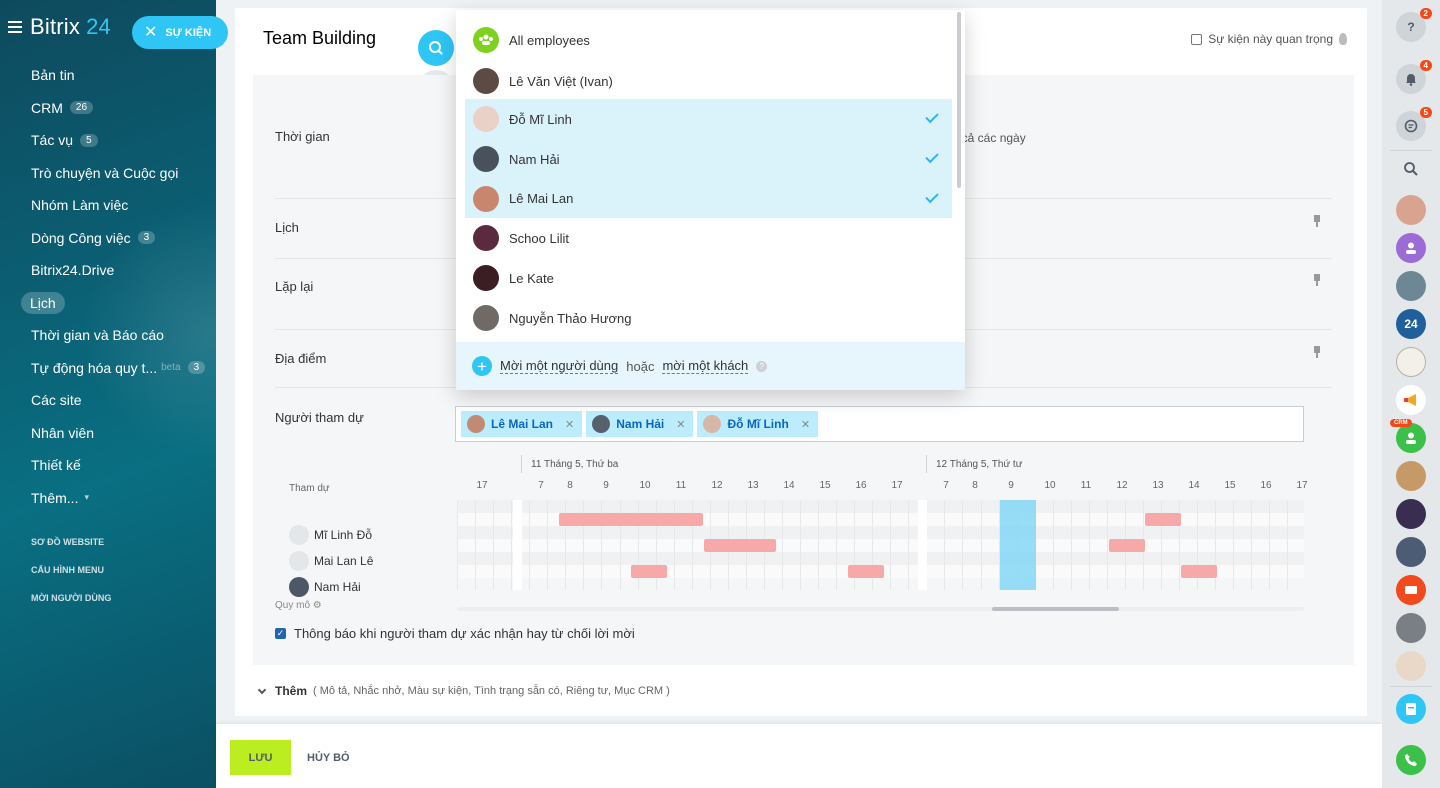 This screenshot has width=1440, height=788. What do you see at coordinates (108, 108) in the screenshot?
I see `sidebar-item: CRM 26` at bounding box center [108, 108].